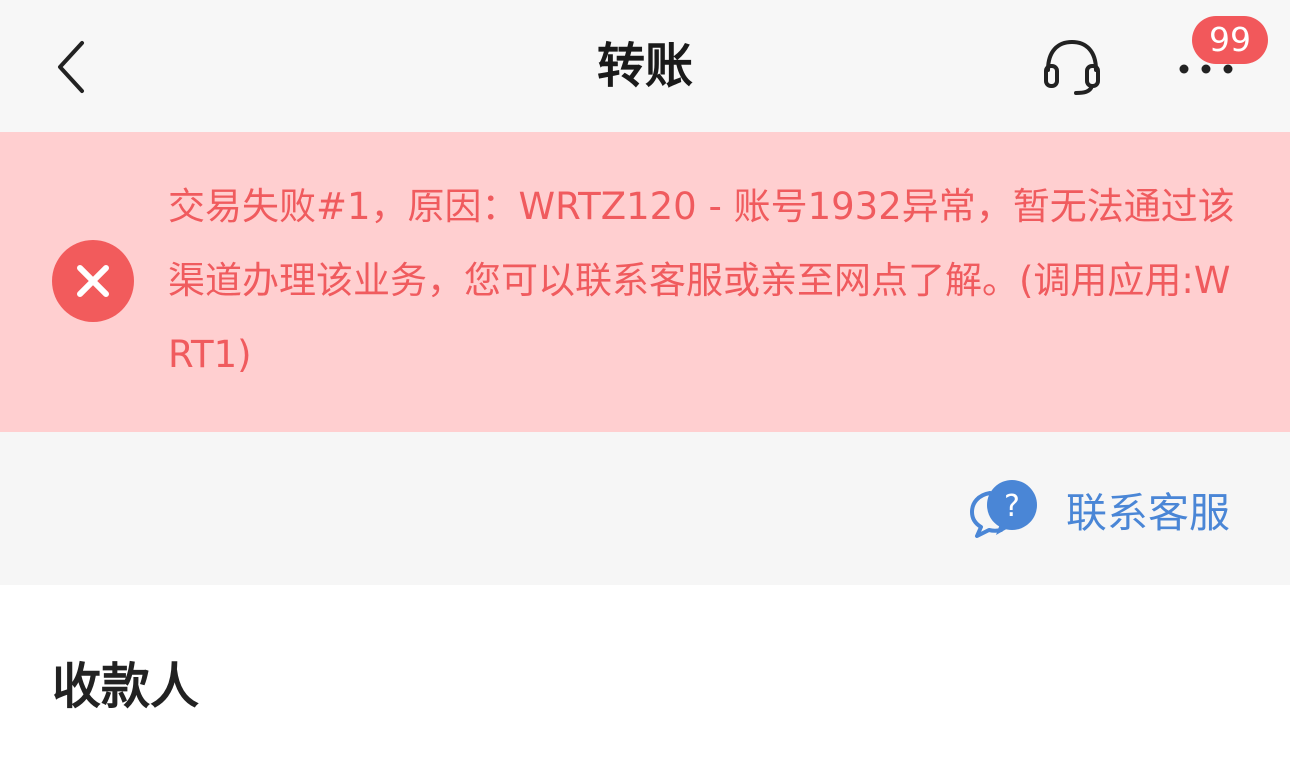 This screenshot has width=1290, height=780. I want to click on notification-badge: 99, so click(1230, 40).